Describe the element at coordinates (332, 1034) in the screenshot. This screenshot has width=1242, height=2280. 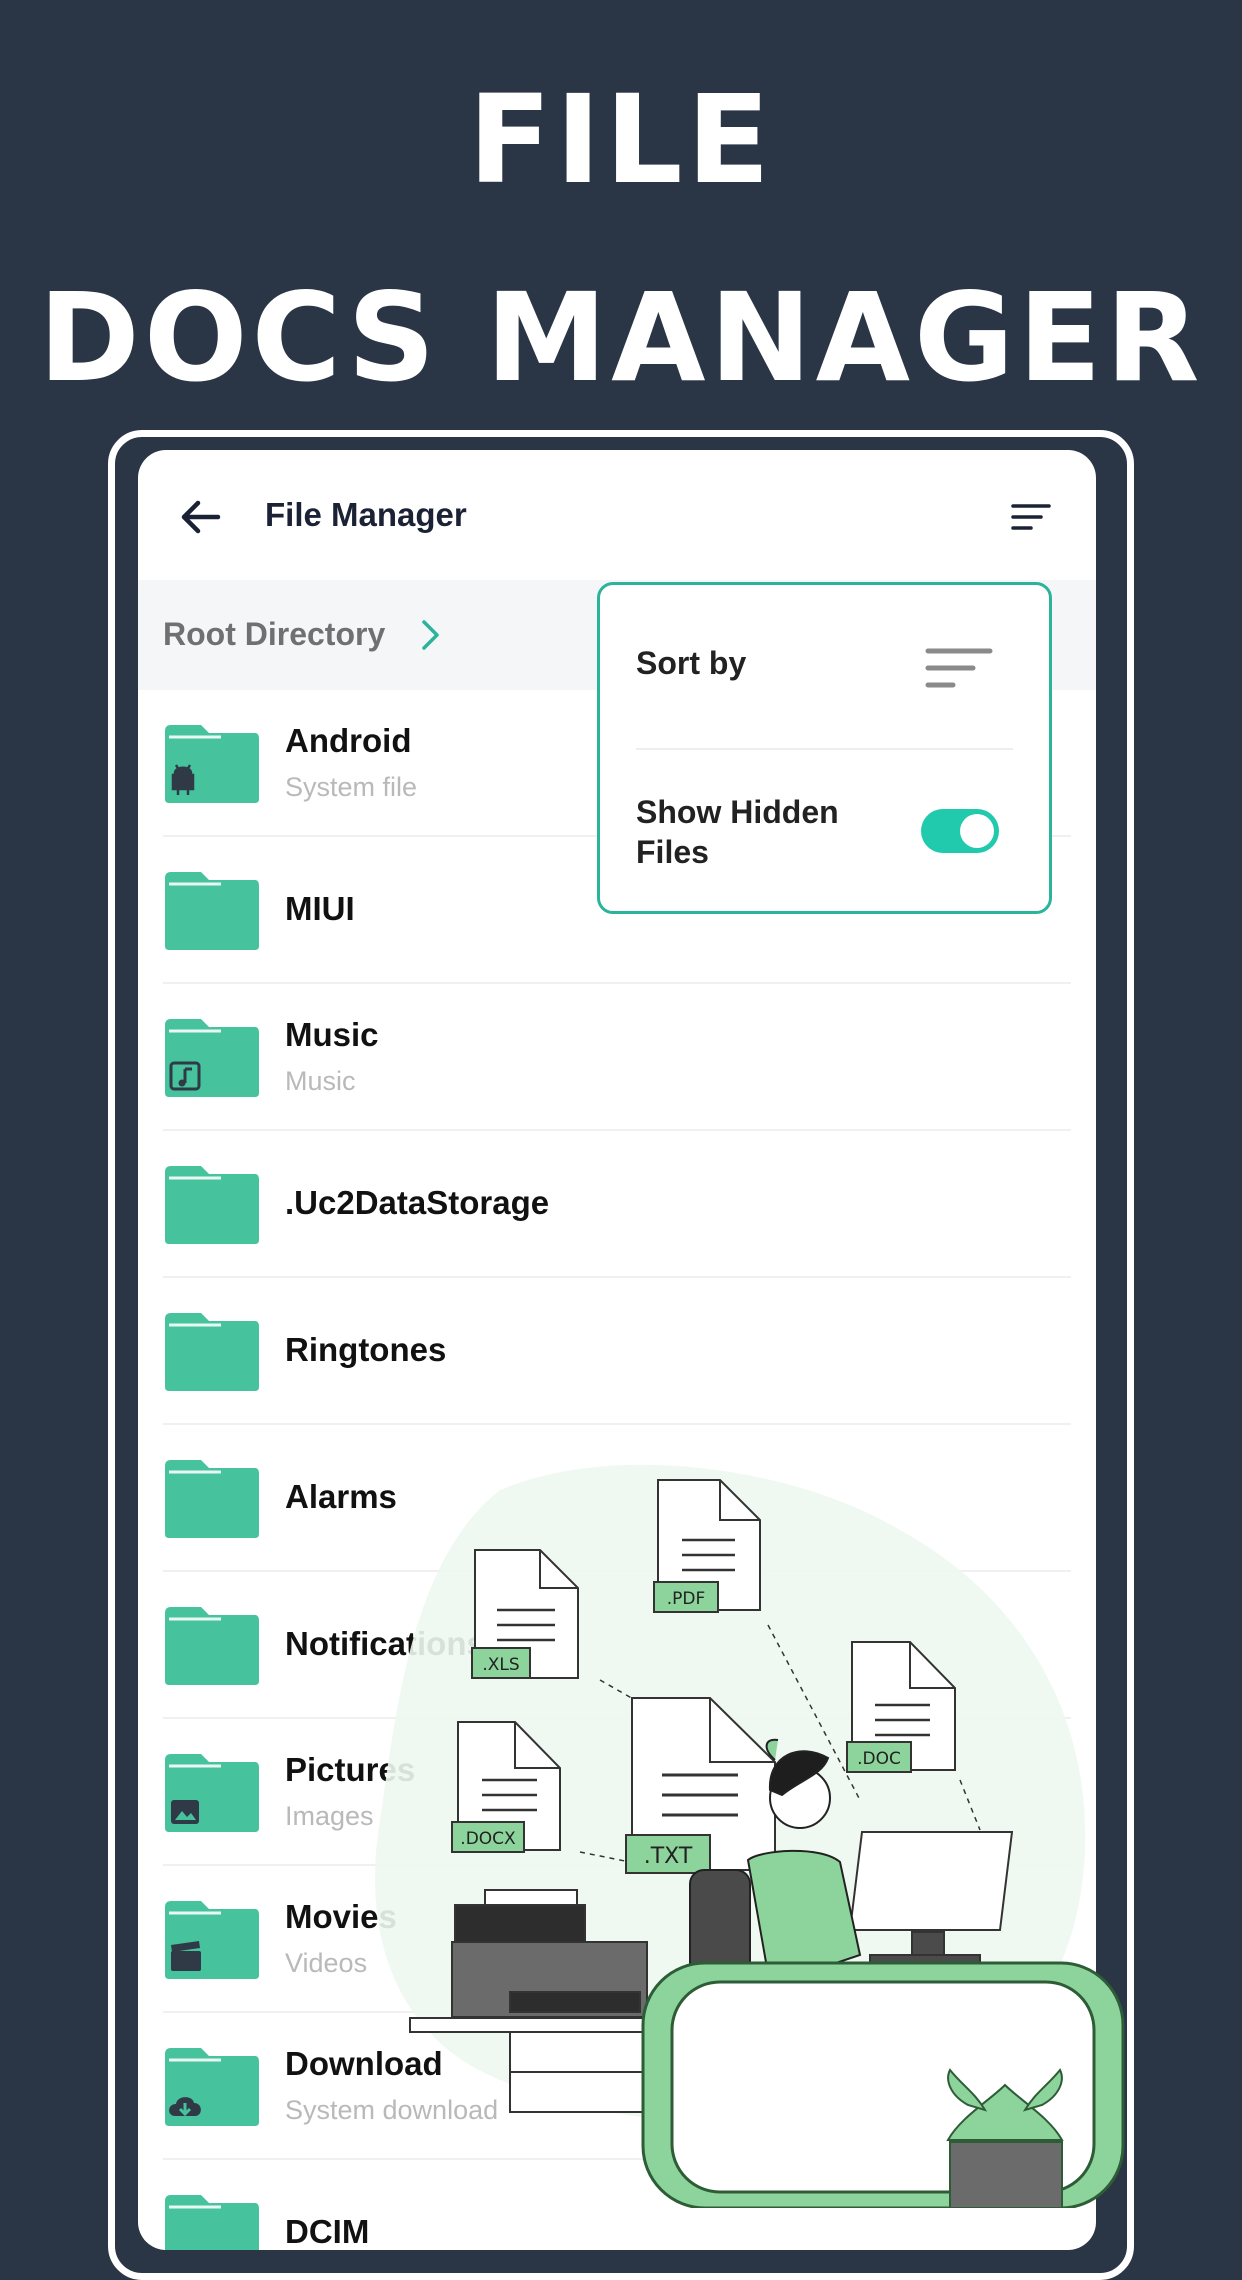
I see `file-name: Music` at that location.